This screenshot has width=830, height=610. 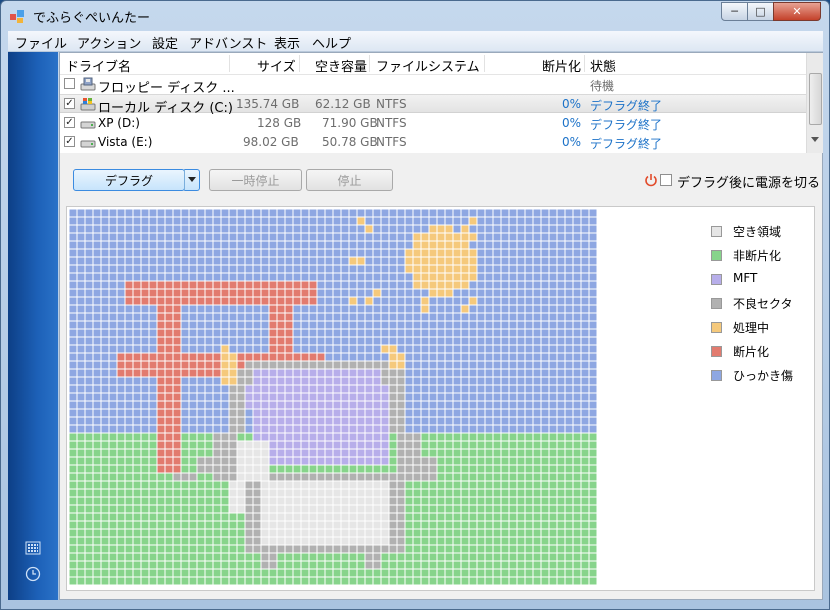 I want to click on legend-label: MFT, so click(x=745, y=278).